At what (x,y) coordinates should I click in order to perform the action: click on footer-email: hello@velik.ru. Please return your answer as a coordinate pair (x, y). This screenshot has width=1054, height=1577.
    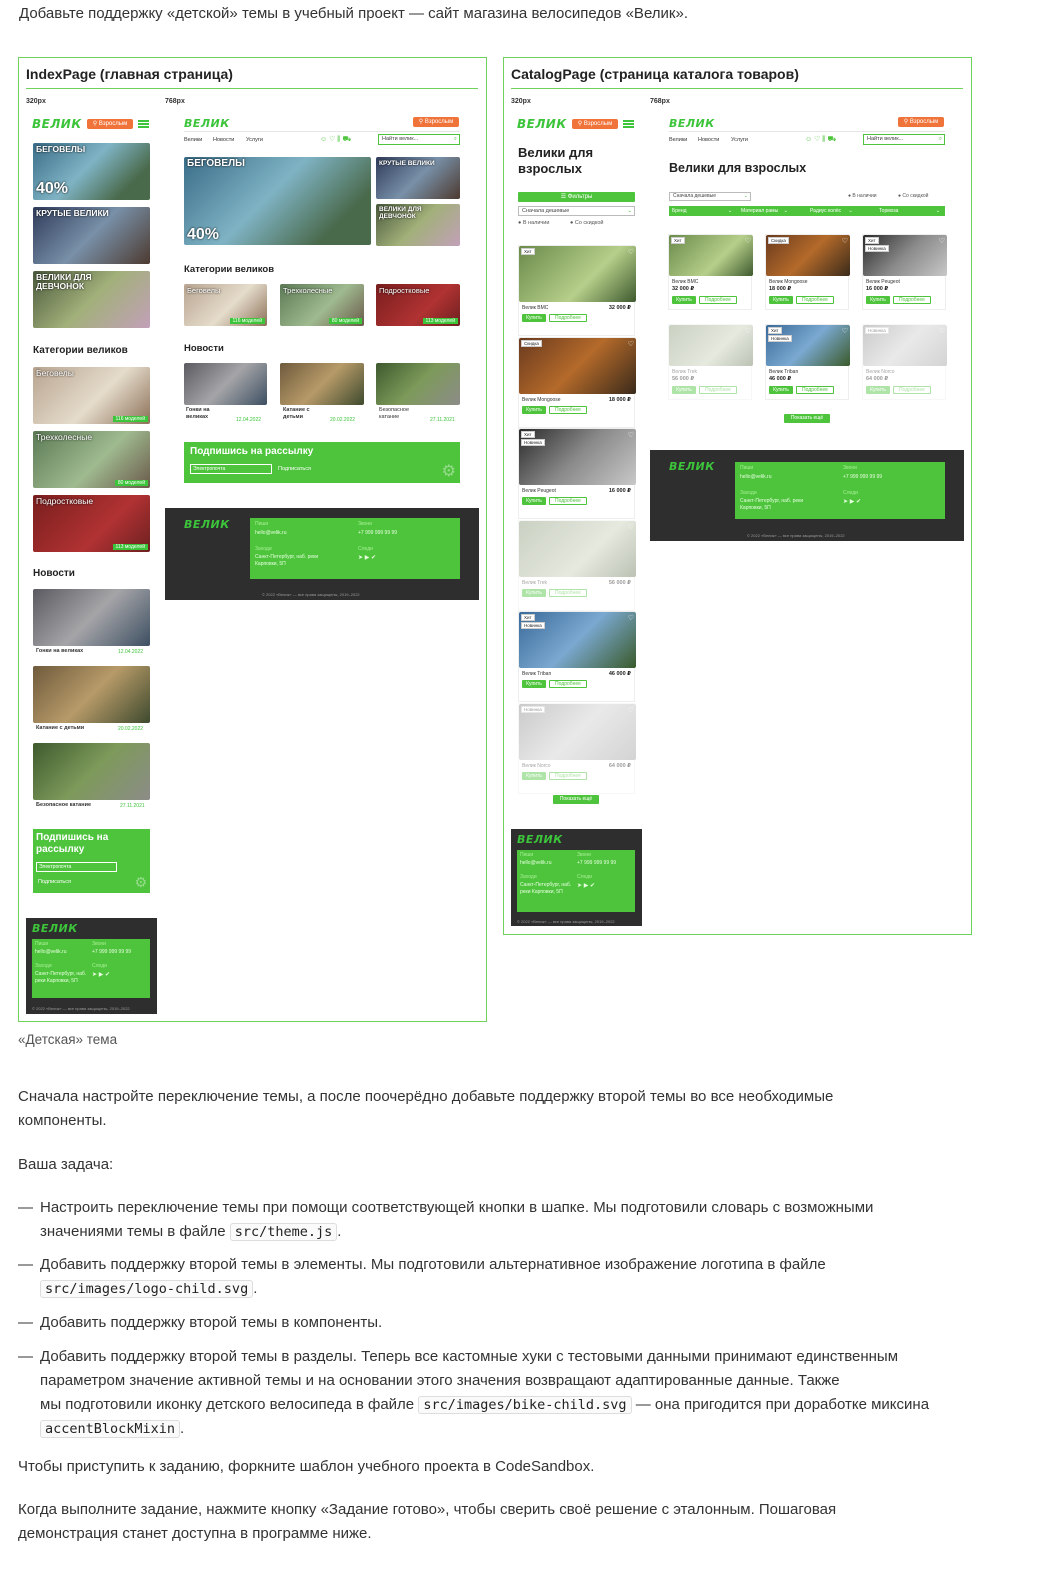
    Looking at the image, I should click on (270, 533).